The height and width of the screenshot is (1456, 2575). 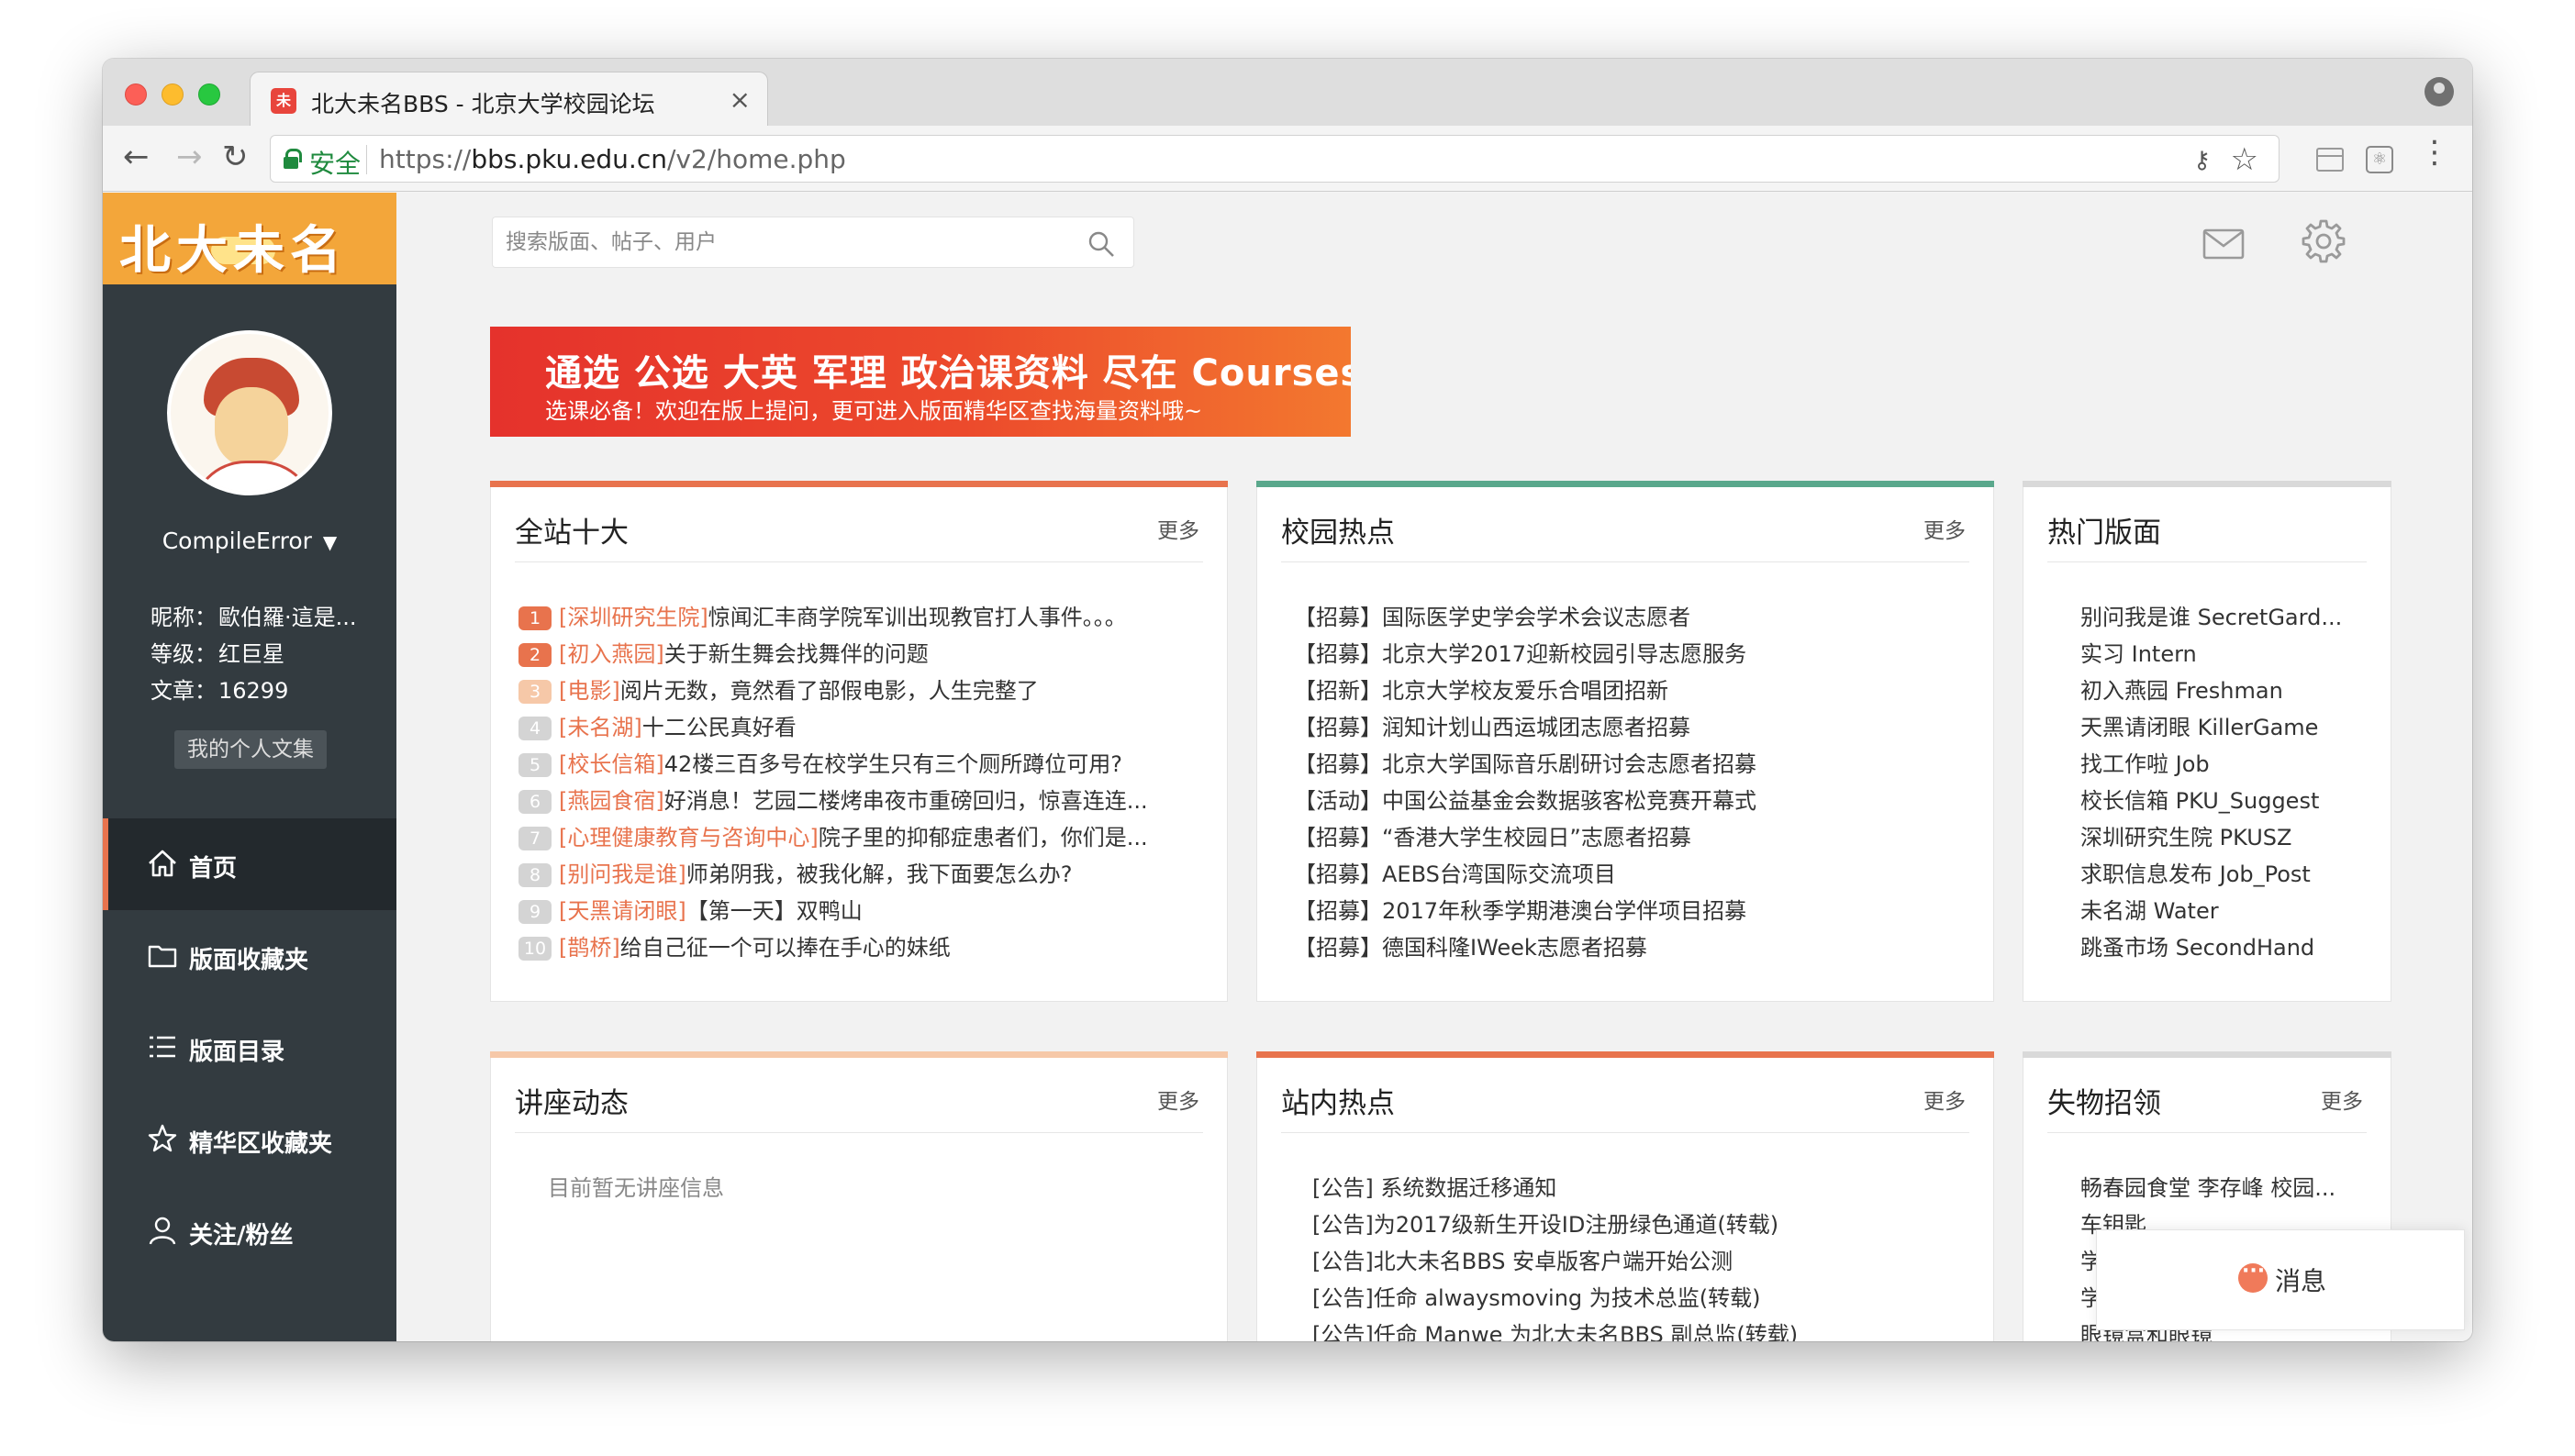 What do you see at coordinates (190, 157) in the screenshot?
I see `forward-arrow-icon: →` at bounding box center [190, 157].